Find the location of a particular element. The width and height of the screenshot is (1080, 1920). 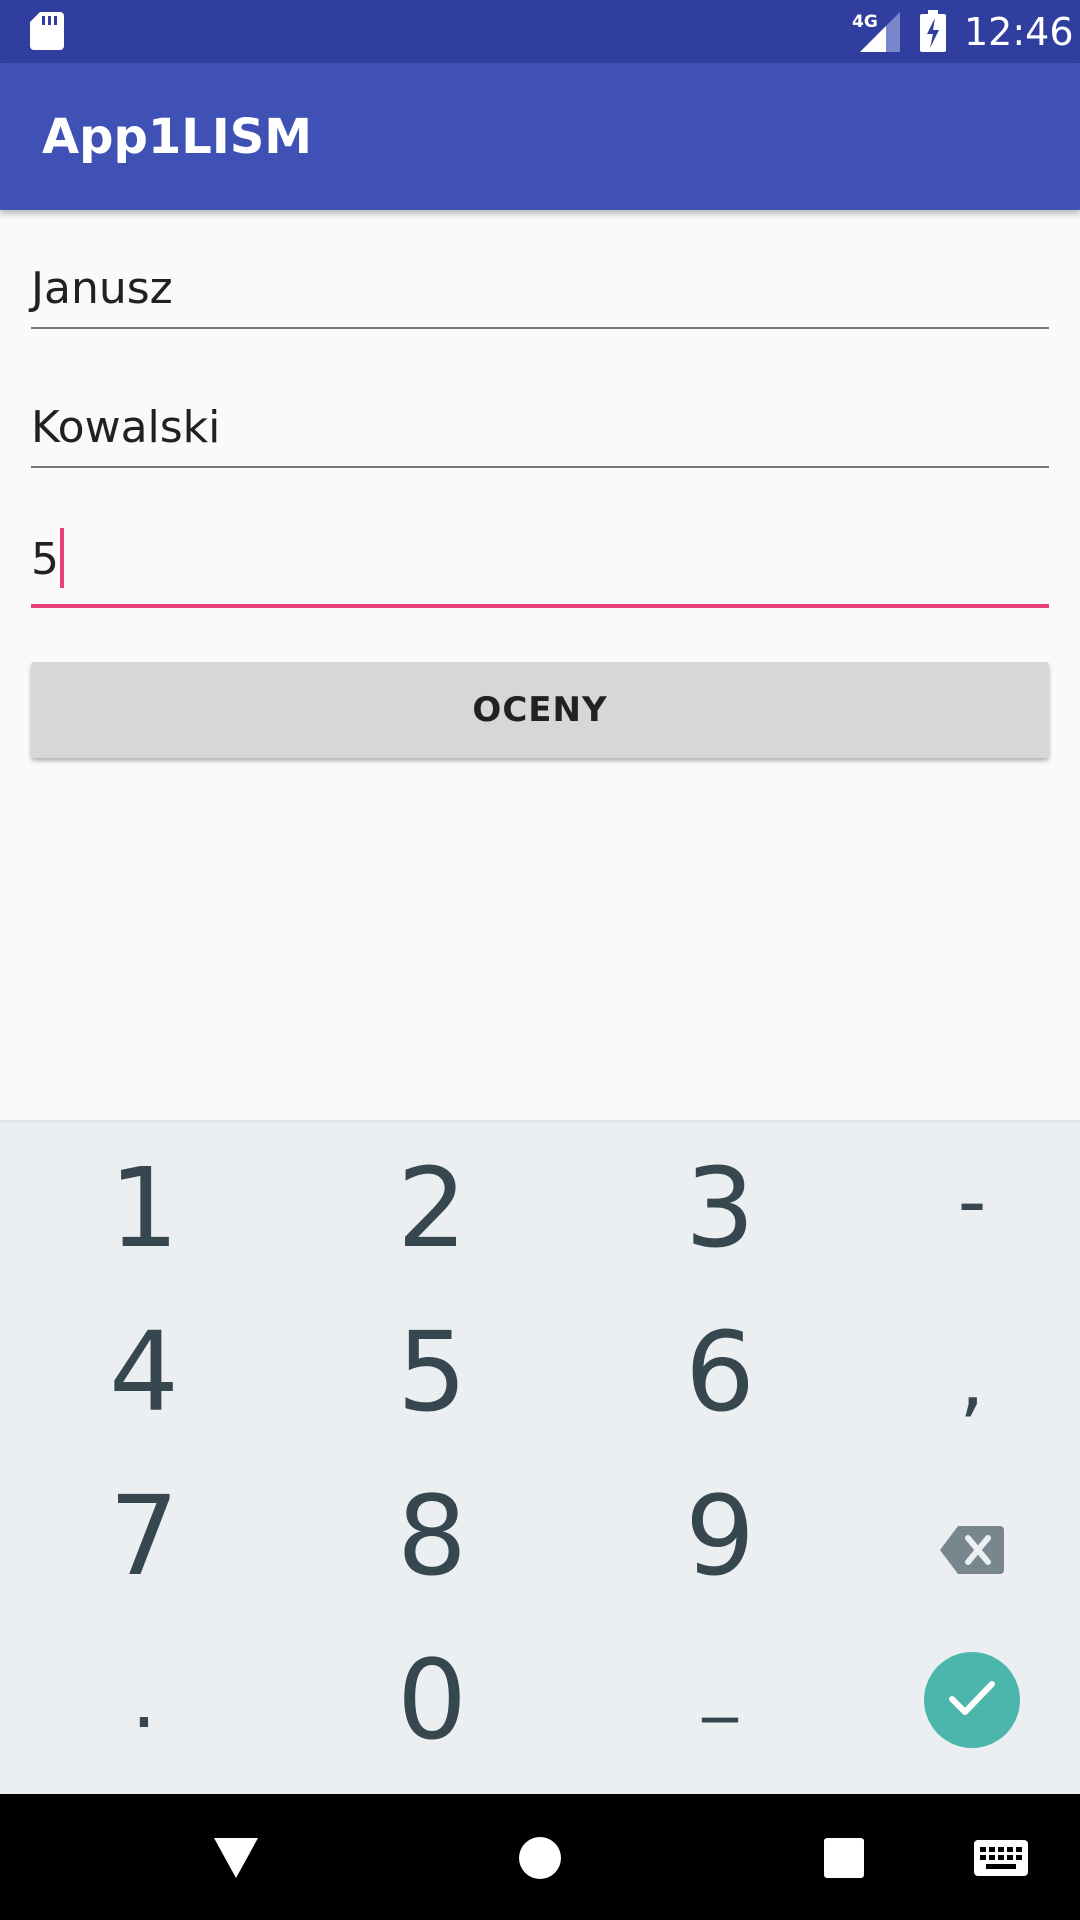

backspace-icon is located at coordinates (972, 1536).